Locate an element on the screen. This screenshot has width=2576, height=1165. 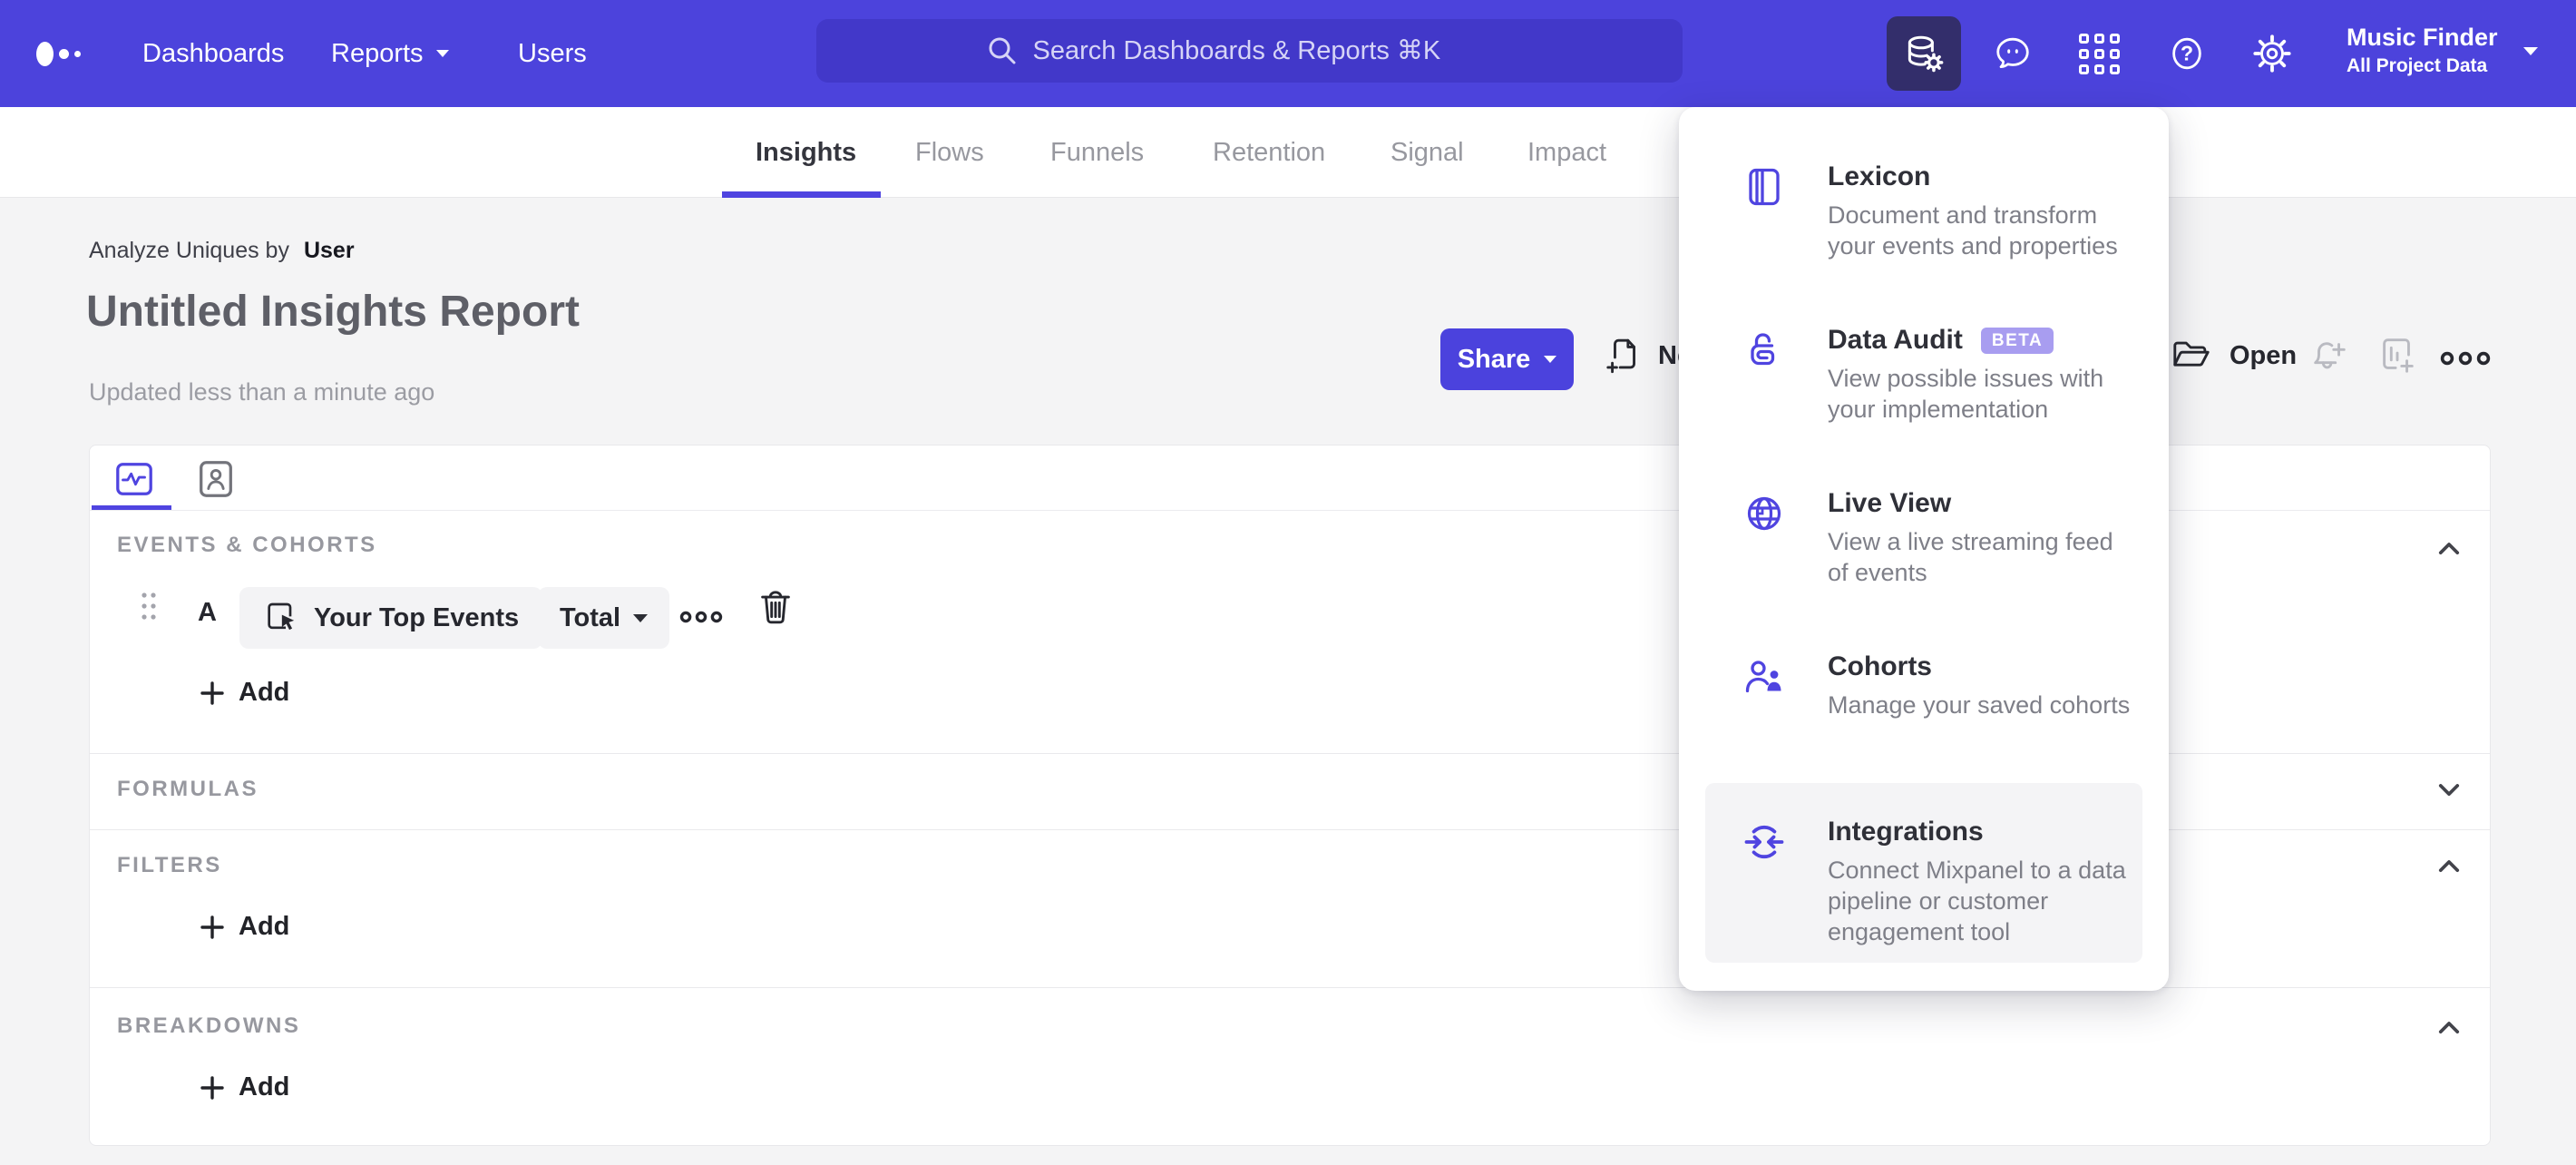
event-cursor-icon is located at coordinates (281, 616).